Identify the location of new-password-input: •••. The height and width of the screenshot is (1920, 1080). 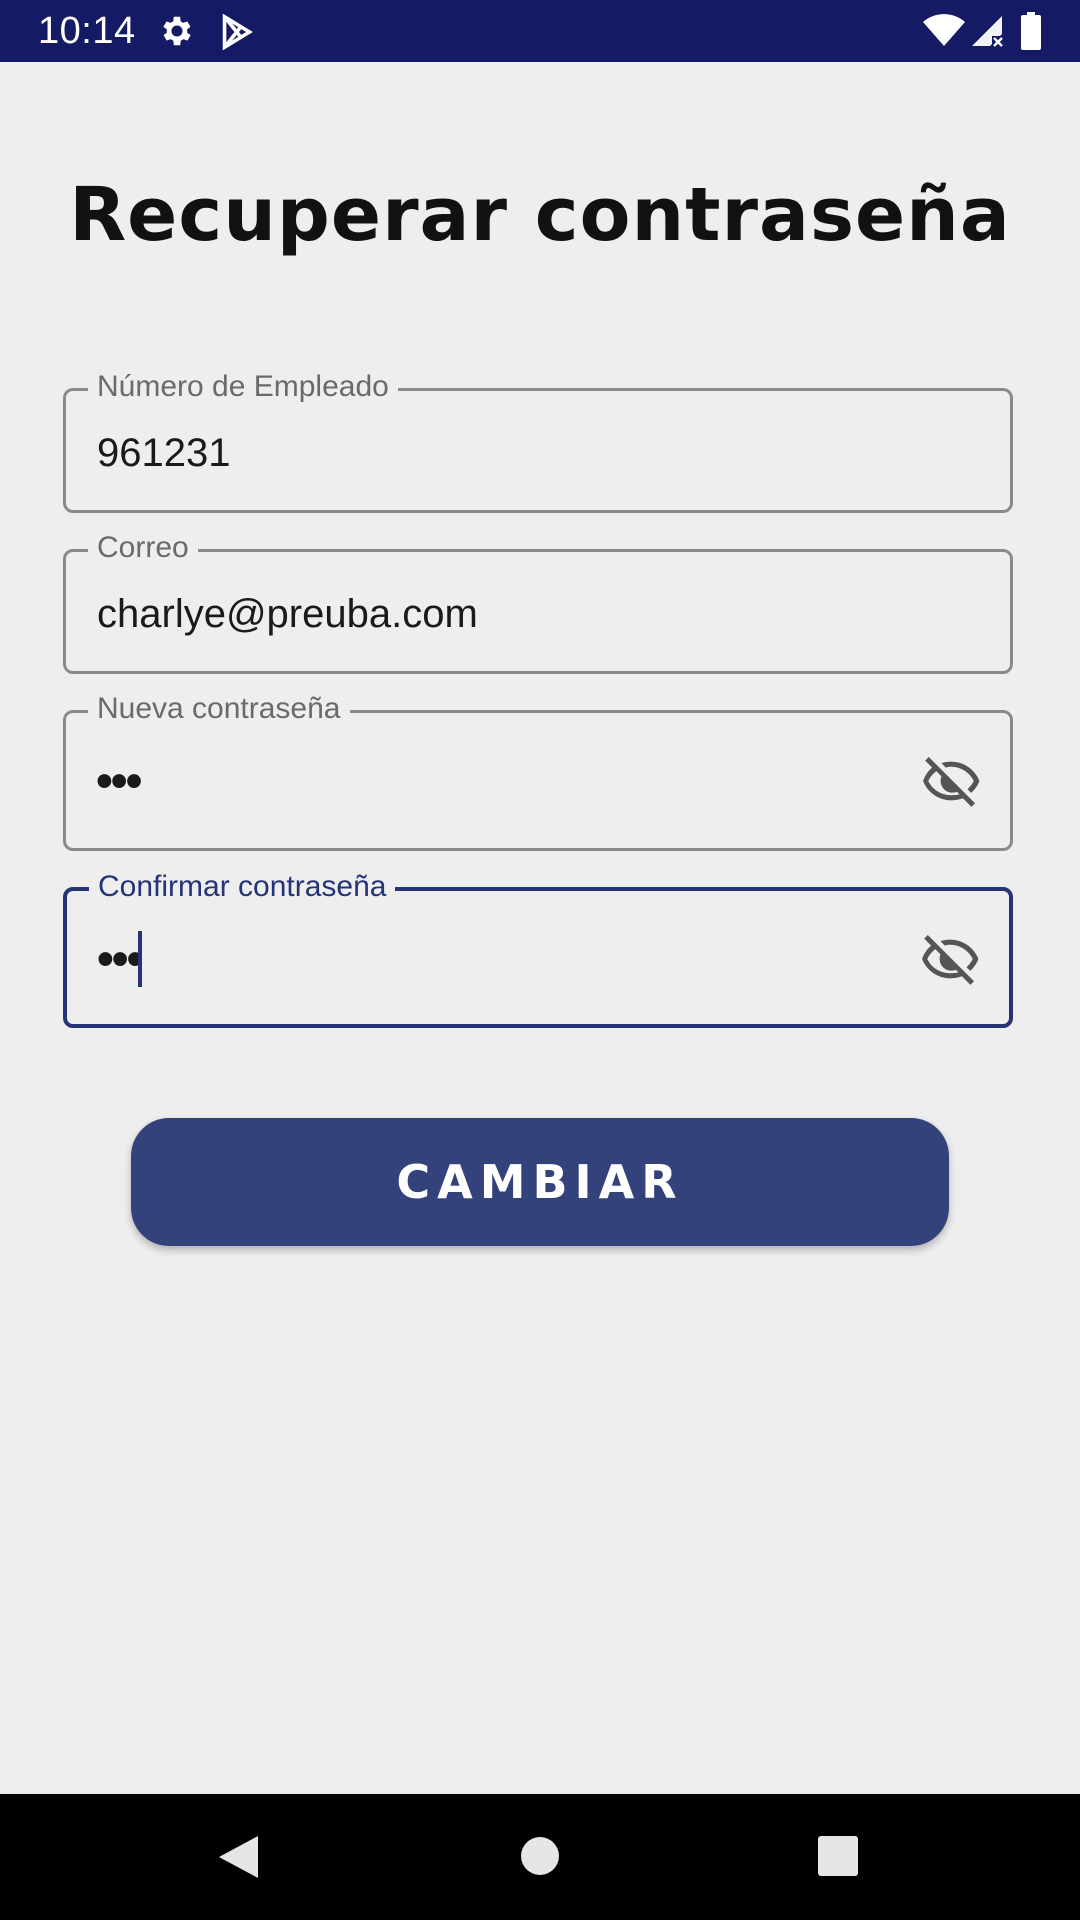
(119, 782).